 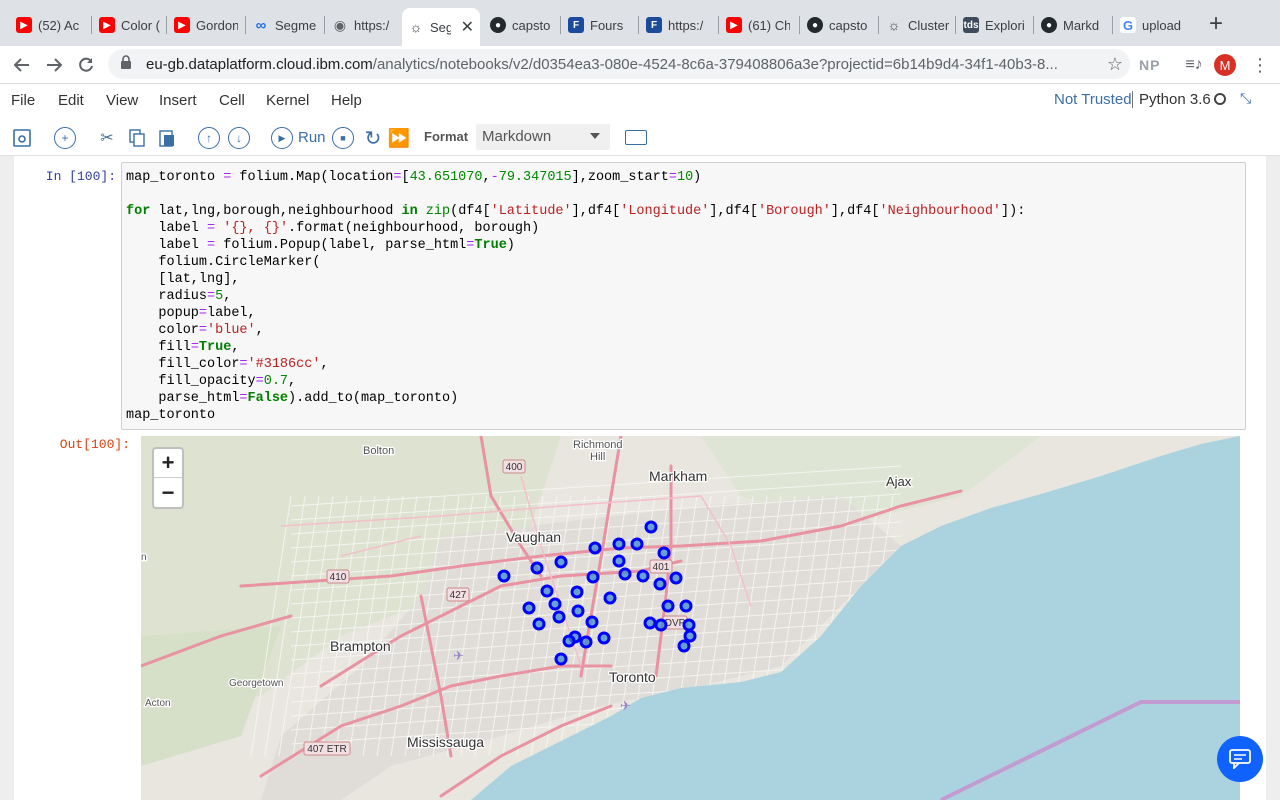 What do you see at coordinates (1216, 24) in the screenshot?
I see `new-tab-button: +` at bounding box center [1216, 24].